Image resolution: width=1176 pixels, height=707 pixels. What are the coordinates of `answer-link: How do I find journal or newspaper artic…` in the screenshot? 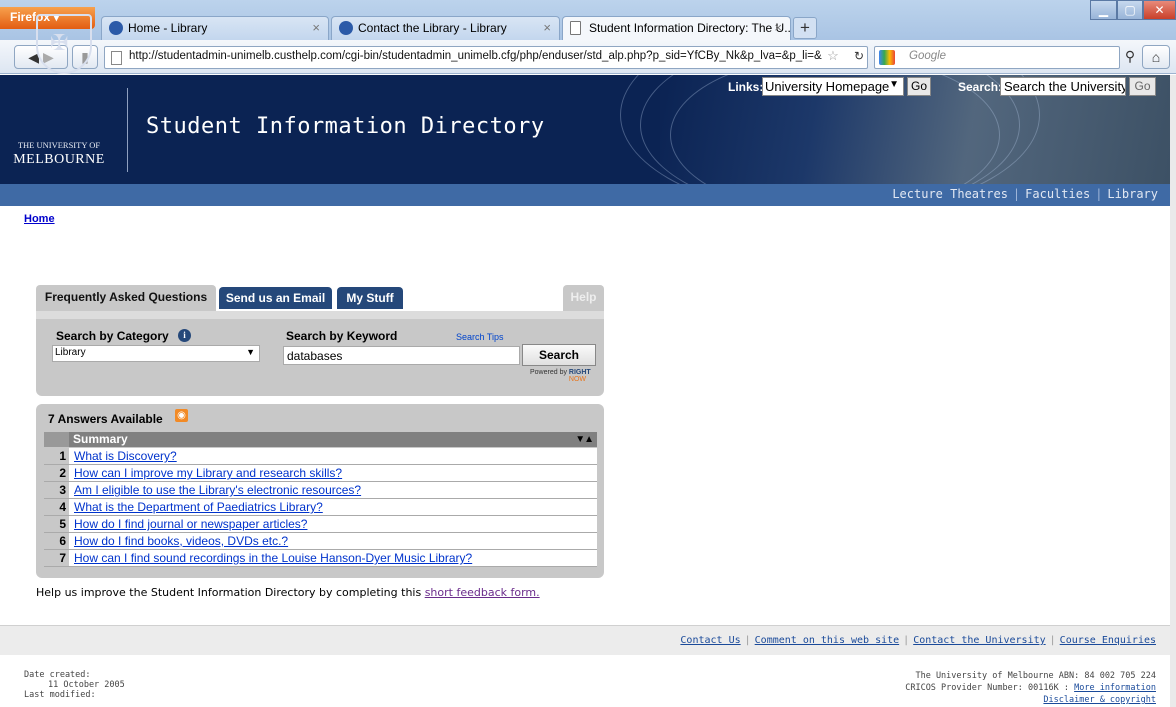 It's located at (190, 524).